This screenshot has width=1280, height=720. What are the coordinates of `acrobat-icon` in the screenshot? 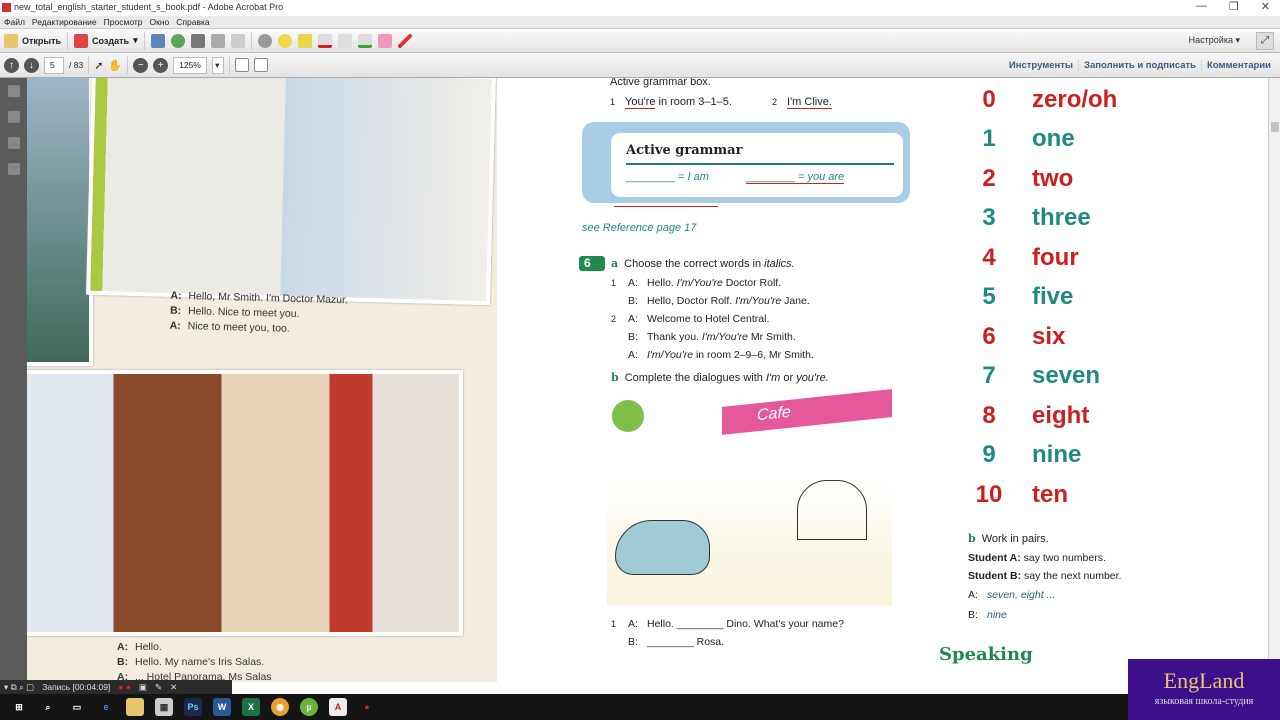 It's located at (6, 7).